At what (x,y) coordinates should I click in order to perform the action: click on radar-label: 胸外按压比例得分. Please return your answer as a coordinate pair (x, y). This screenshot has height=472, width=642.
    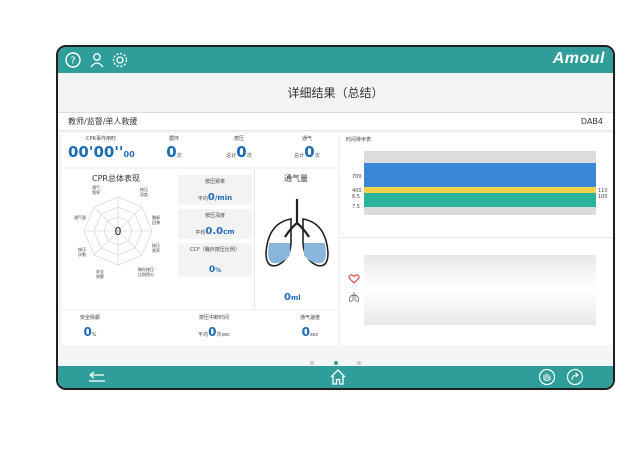
    Looking at the image, I should click on (146, 271).